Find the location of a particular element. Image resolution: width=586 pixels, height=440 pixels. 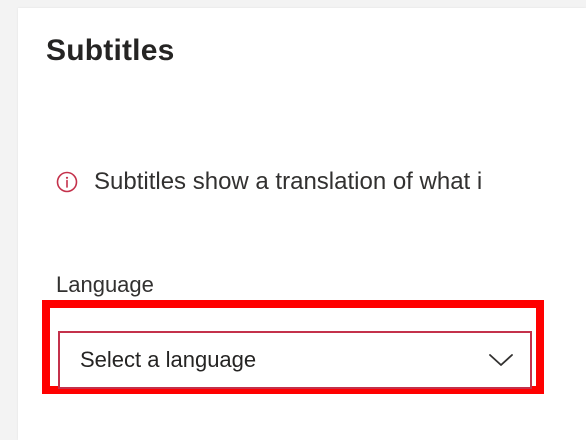

language-select-value: Select a language is located at coordinates (168, 359).